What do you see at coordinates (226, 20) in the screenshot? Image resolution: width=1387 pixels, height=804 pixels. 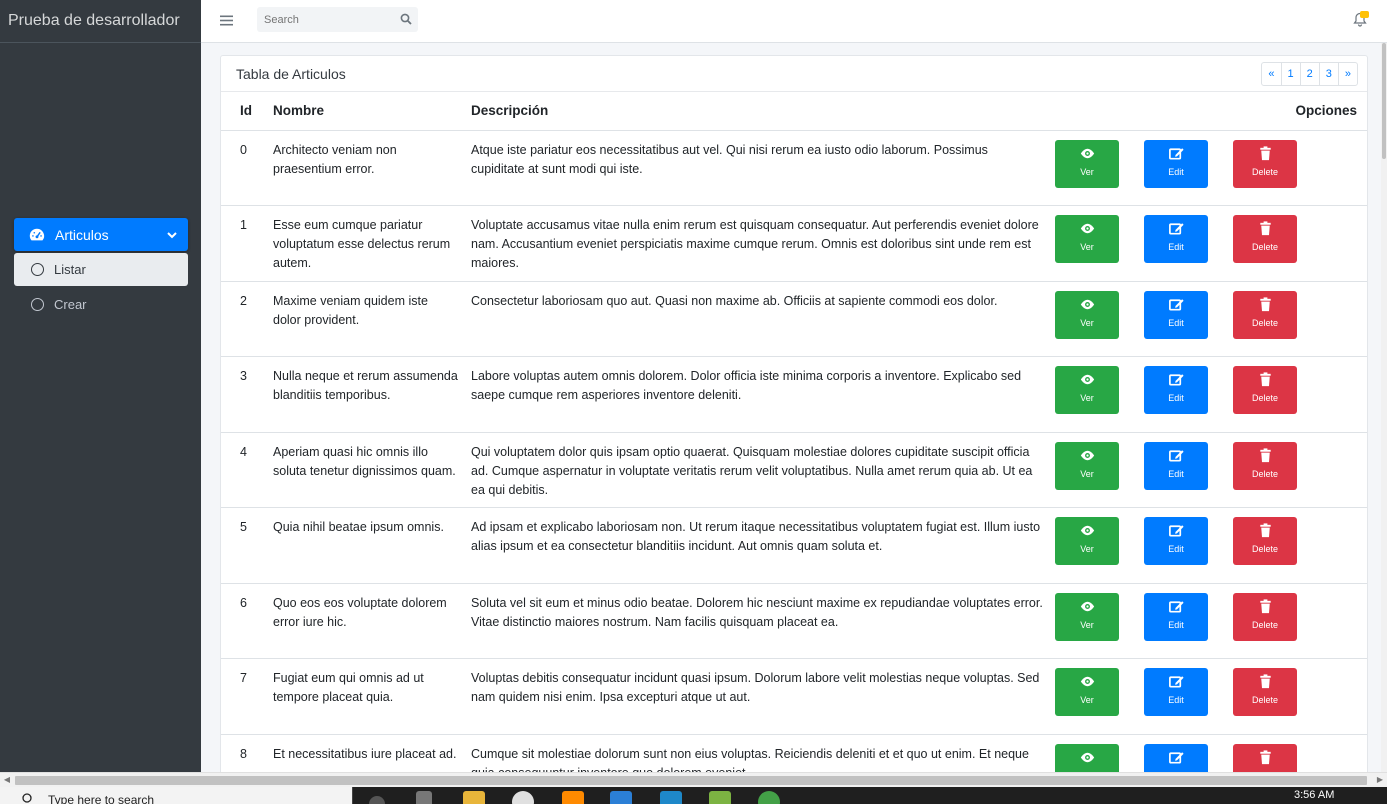 I see `hamburger-menu-icon` at bounding box center [226, 20].